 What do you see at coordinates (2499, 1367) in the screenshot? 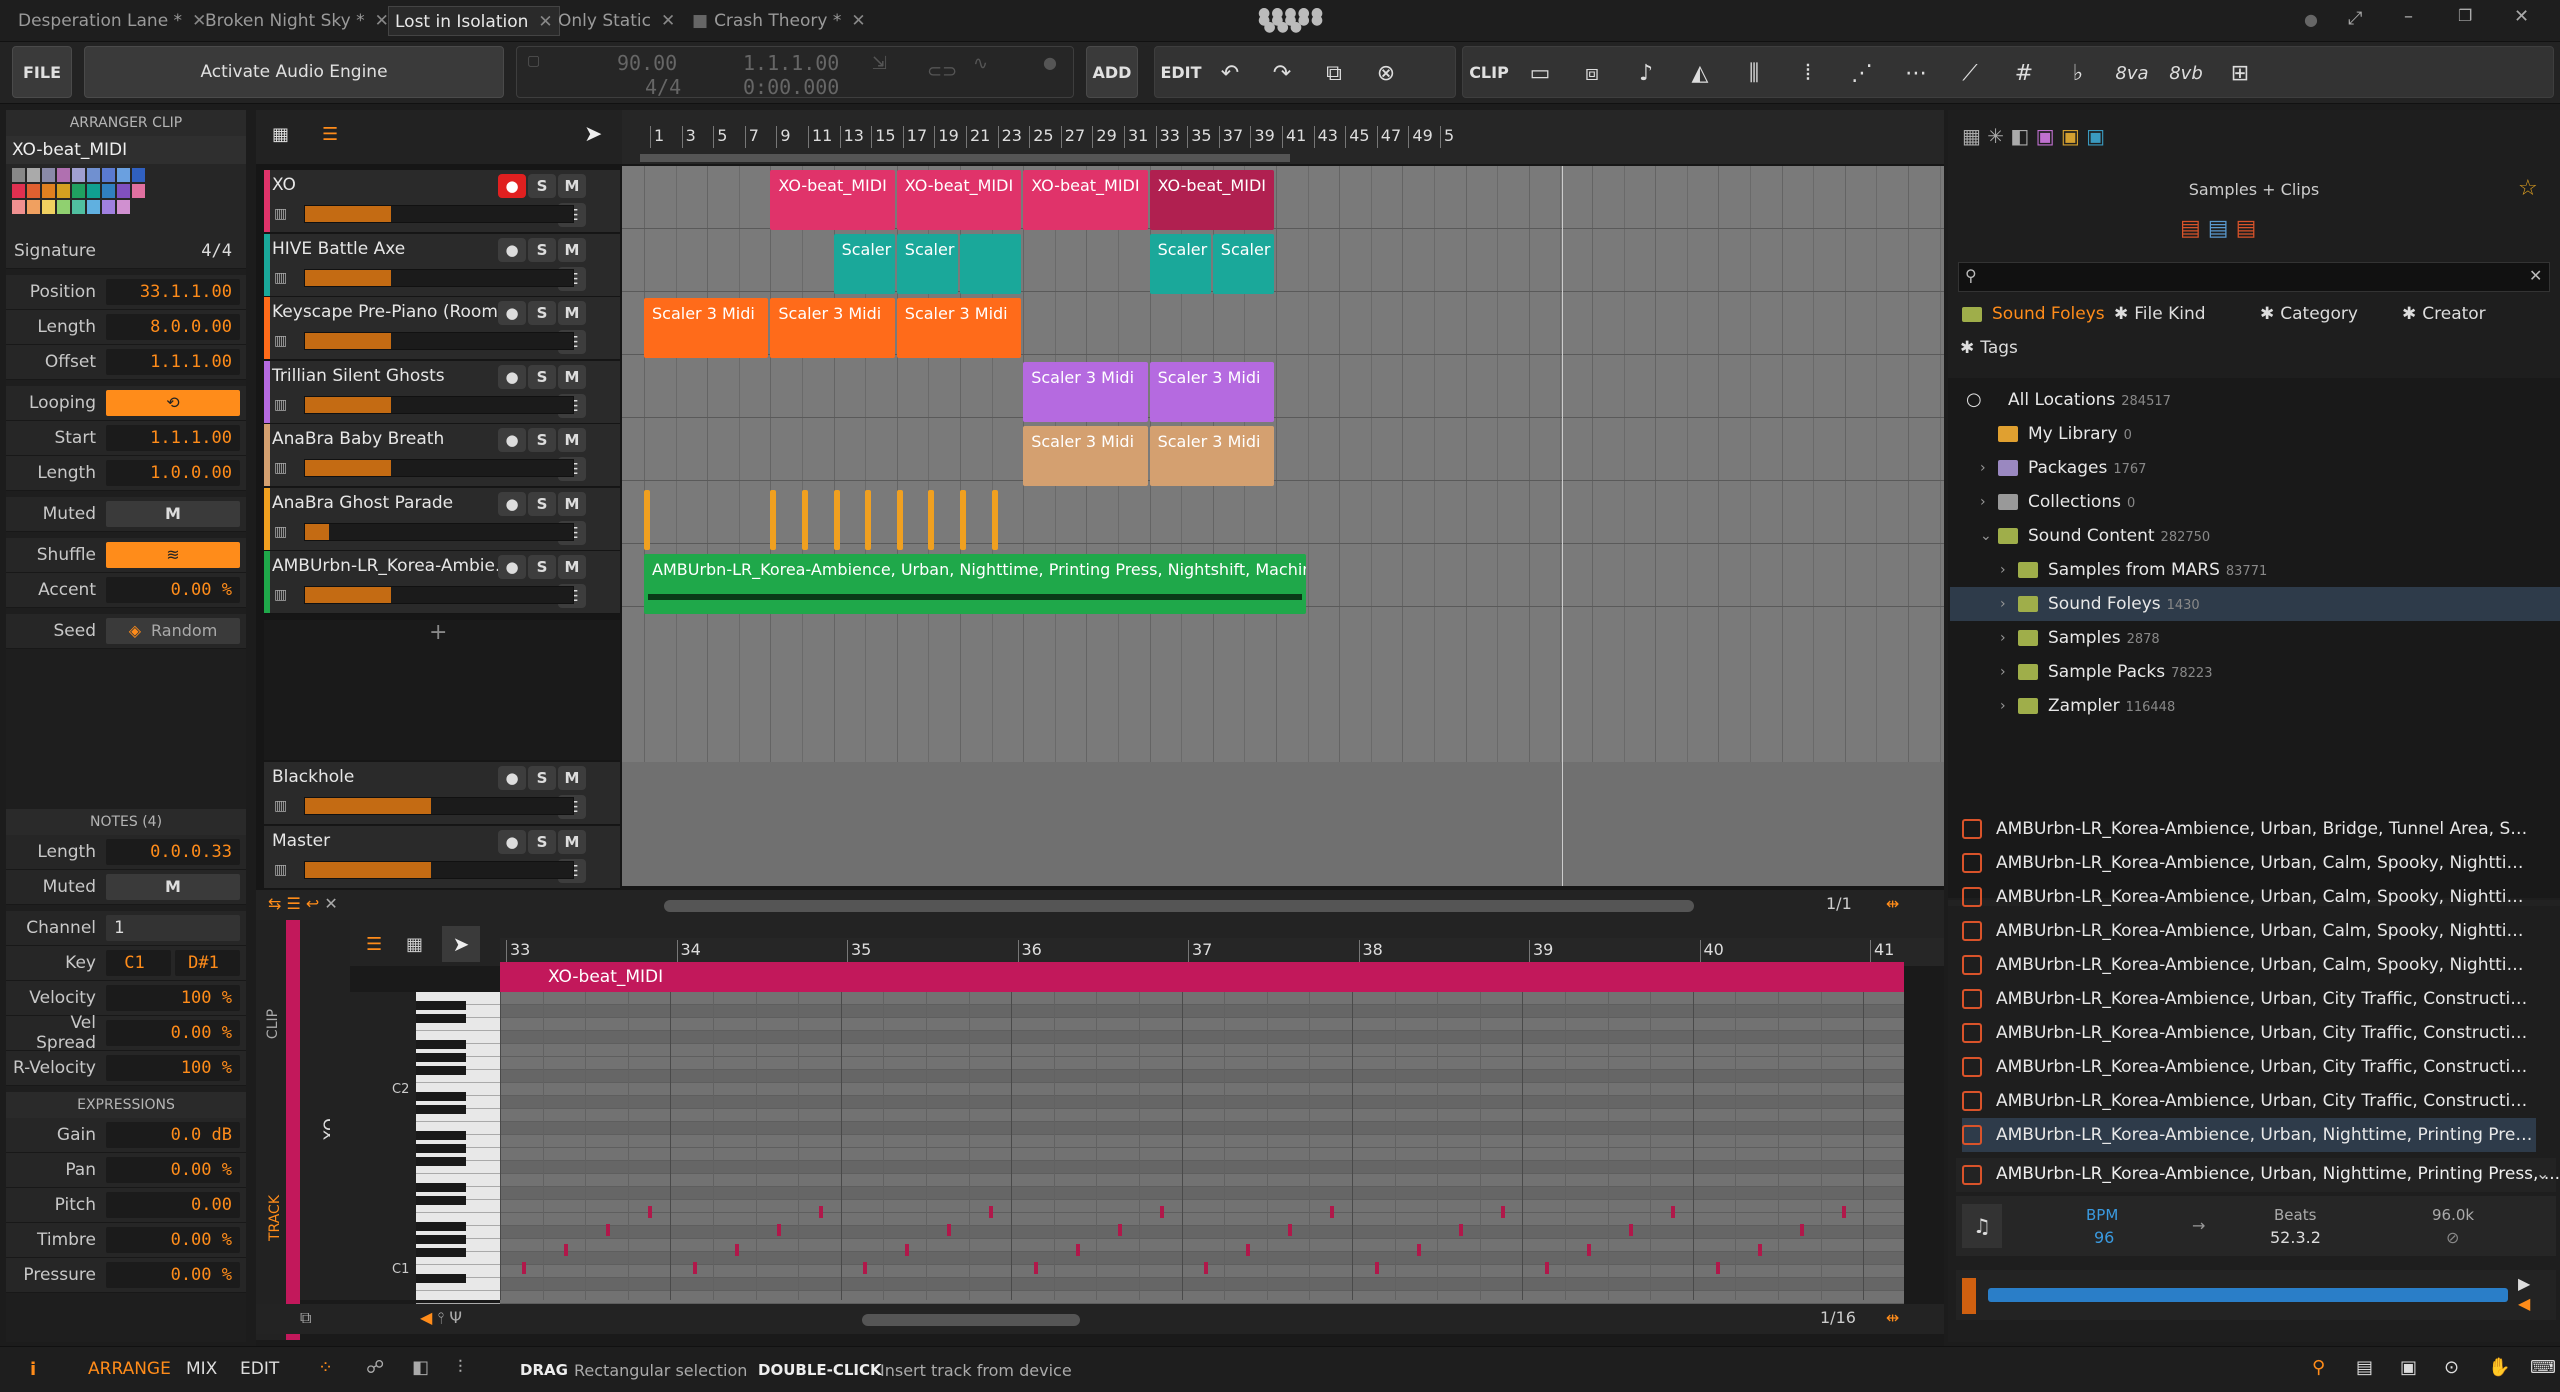
I see `hand-icon: ✋` at bounding box center [2499, 1367].